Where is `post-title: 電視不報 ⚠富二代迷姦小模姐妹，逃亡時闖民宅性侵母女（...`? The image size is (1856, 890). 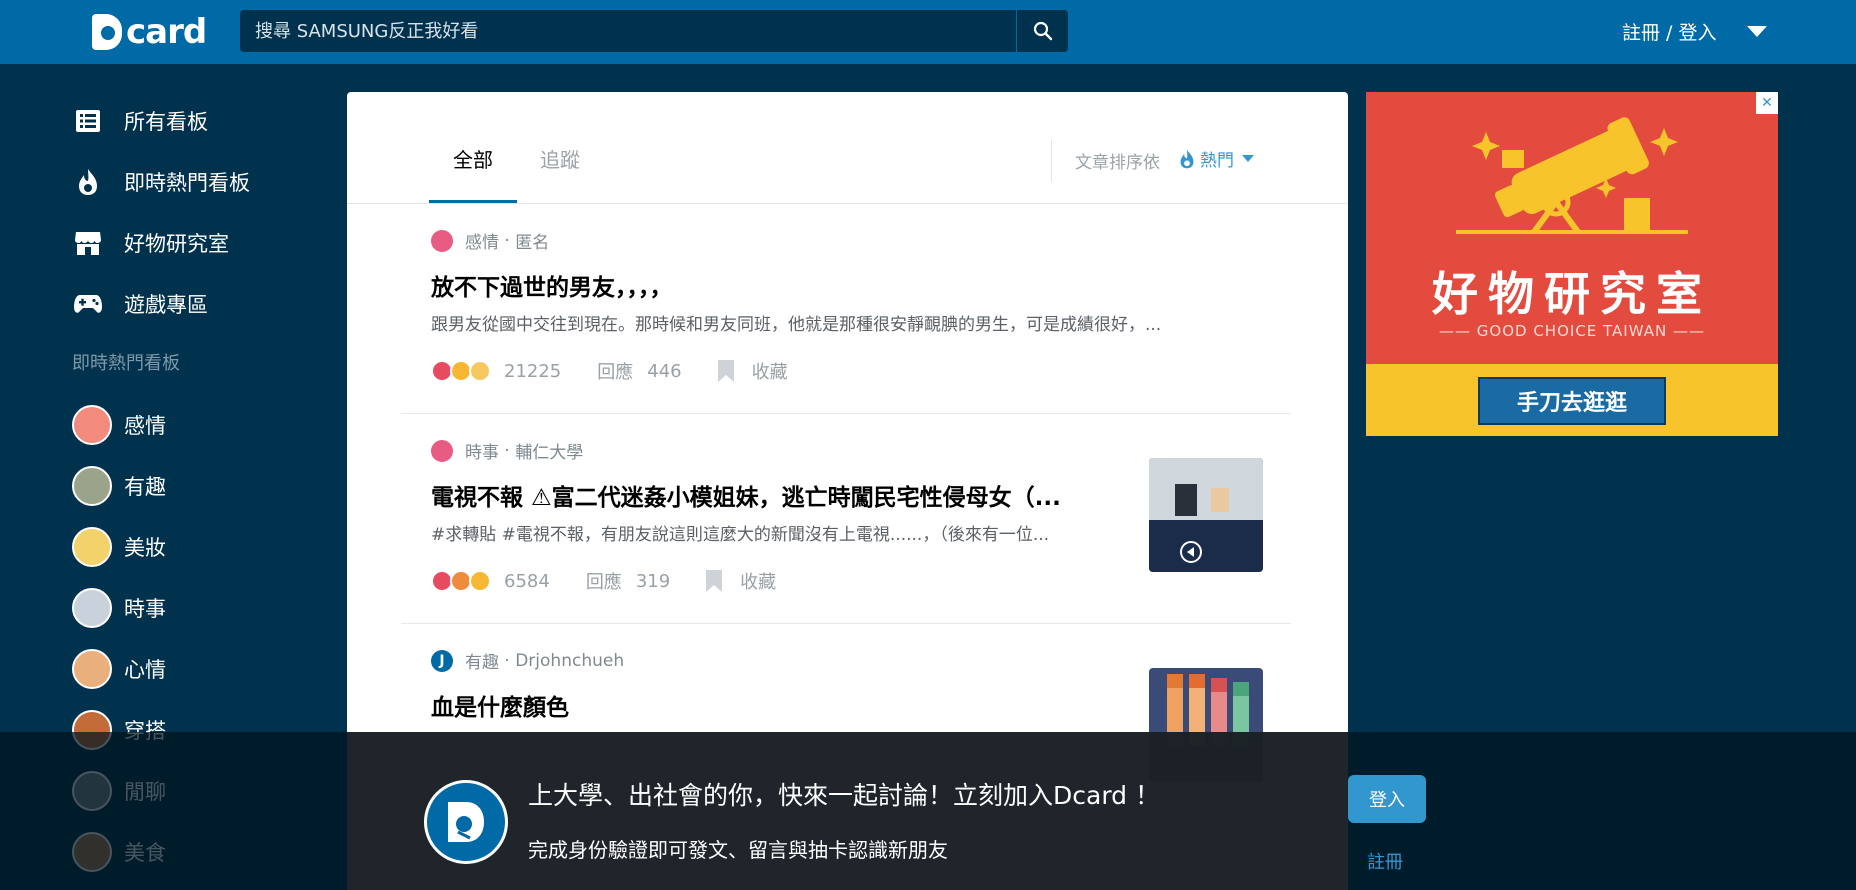
post-title: 電視不報 ⚠富二代迷姦小模姐妹，逃亡時闖民宅性侵母女（... is located at coordinates (776, 495).